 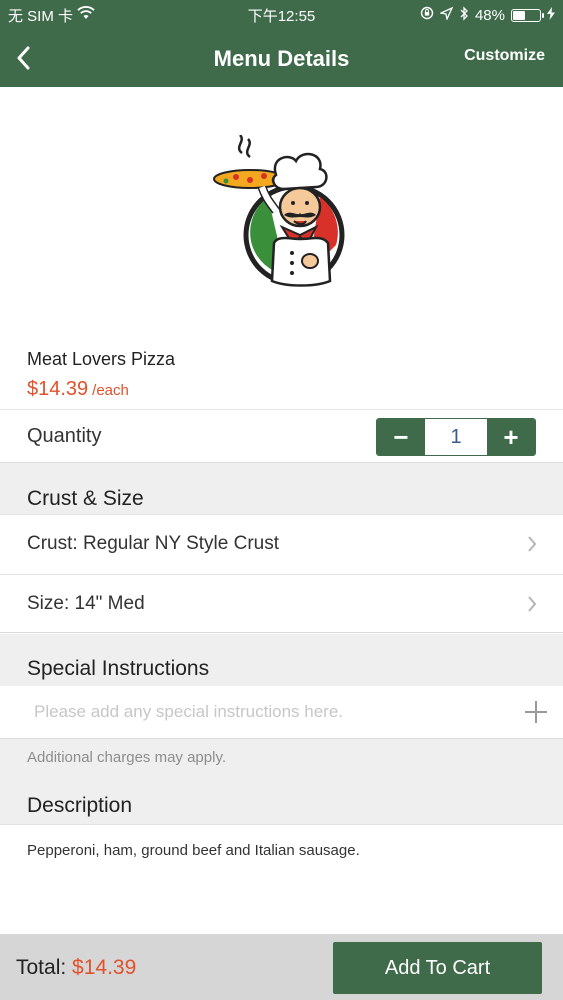 I want to click on special-instructions-header: Special Instructions, so click(x=118, y=668).